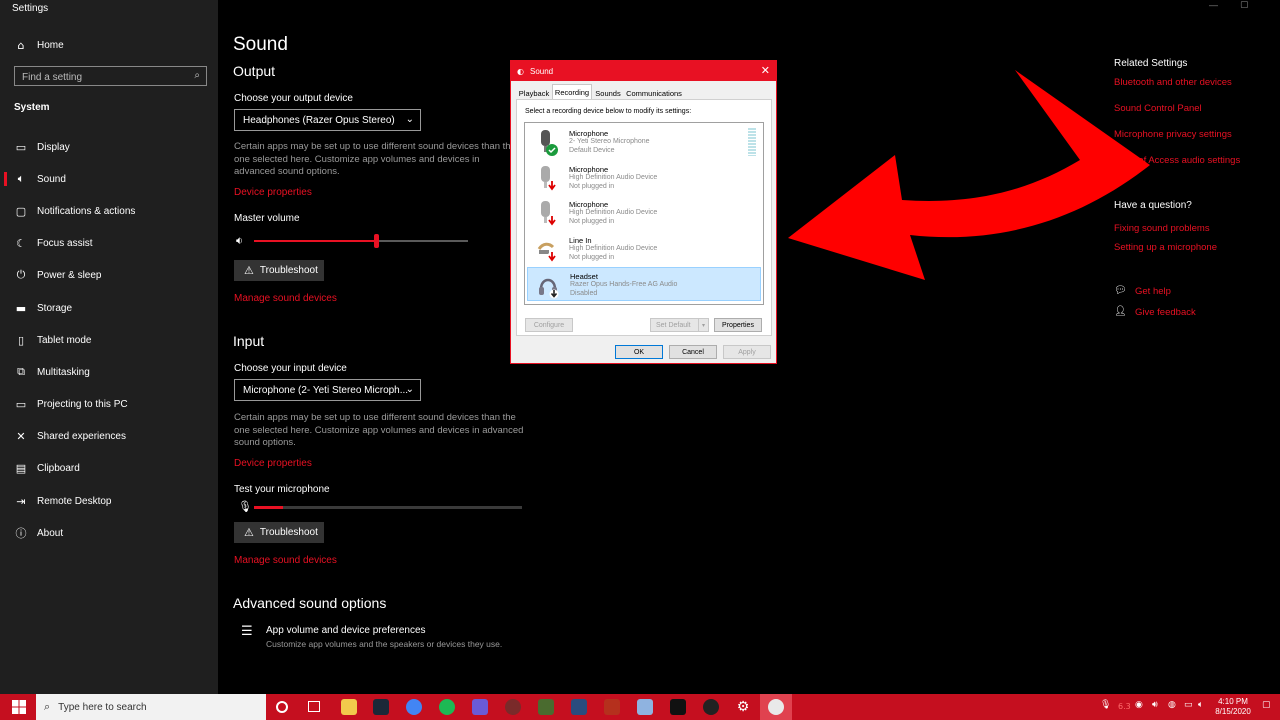  Describe the element at coordinates (109, 340) in the screenshot. I see `sidebar-item-tablet-mode: ▯ Tablet mode` at that location.